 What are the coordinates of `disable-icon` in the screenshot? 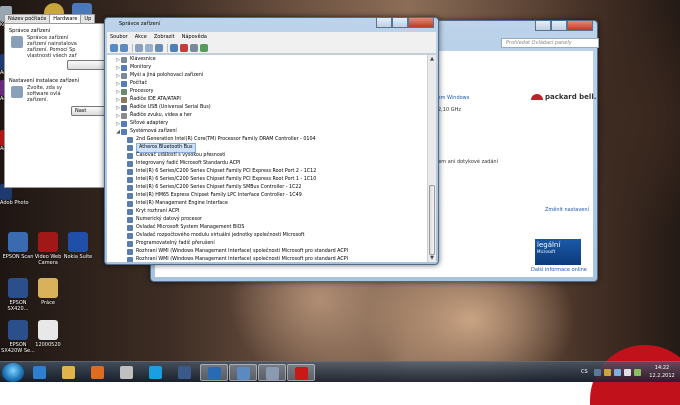 It's located at (194, 47).